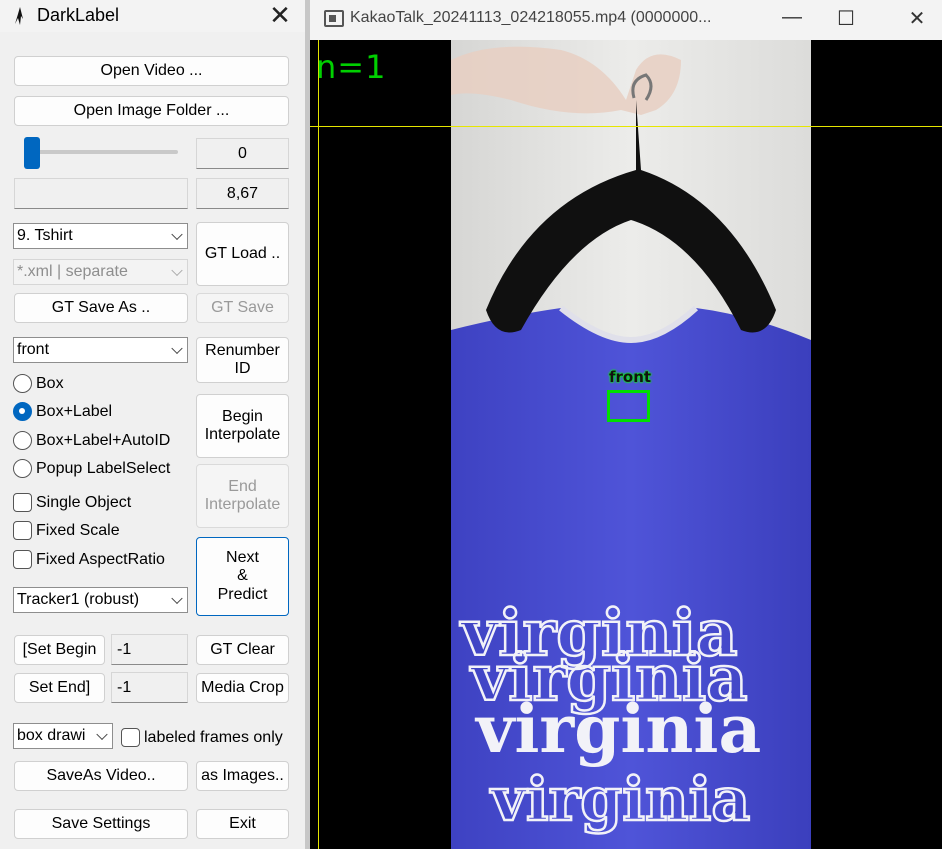  Describe the element at coordinates (100, 350) in the screenshot. I see `label-select: front` at that location.